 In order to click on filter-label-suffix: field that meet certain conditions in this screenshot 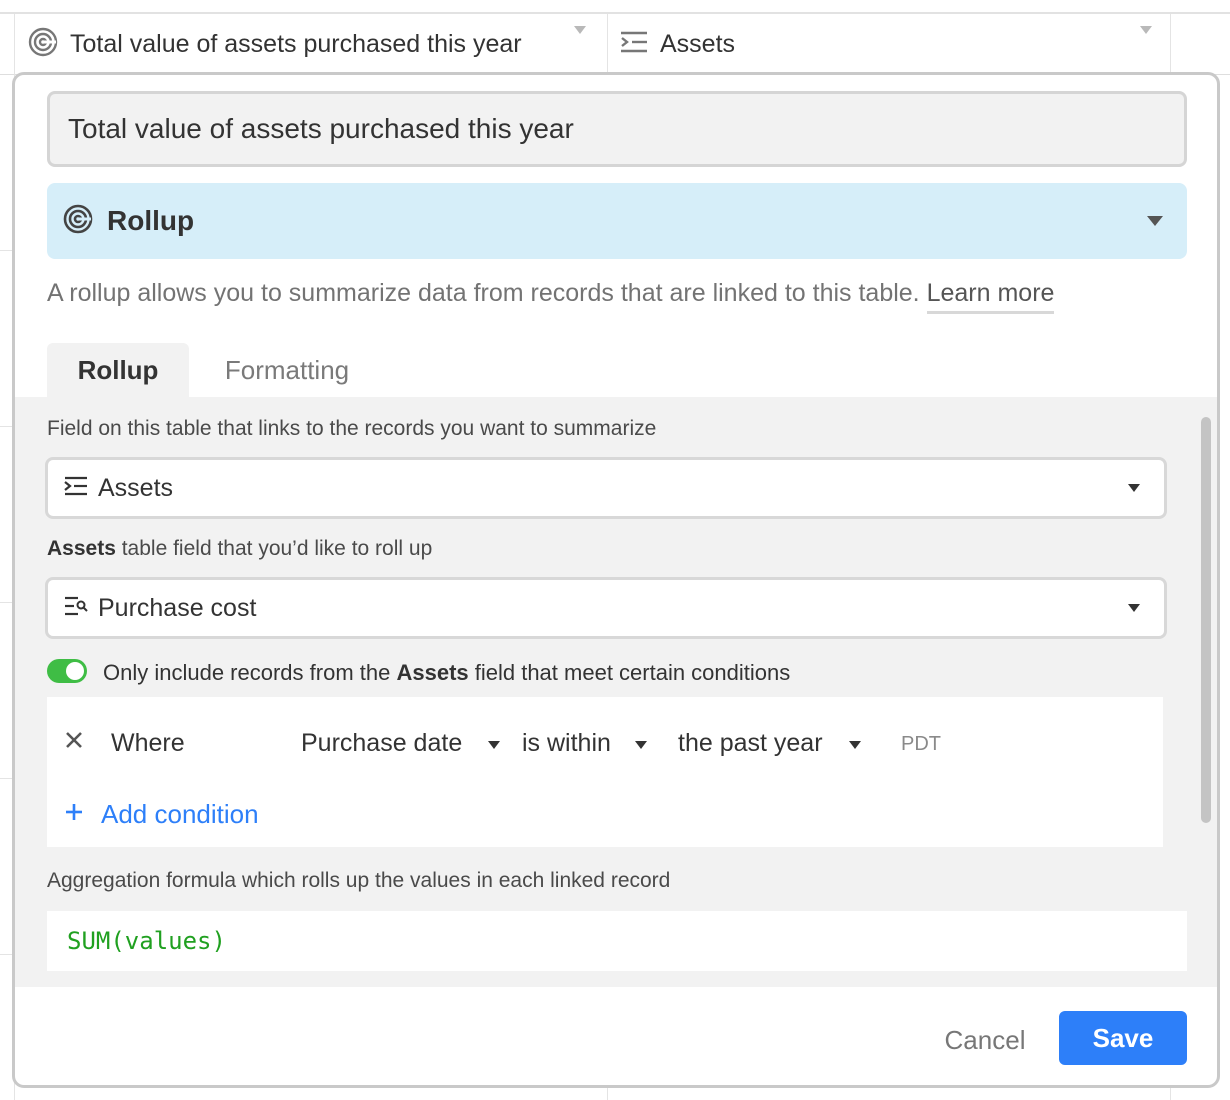, I will do `click(629, 672)`.